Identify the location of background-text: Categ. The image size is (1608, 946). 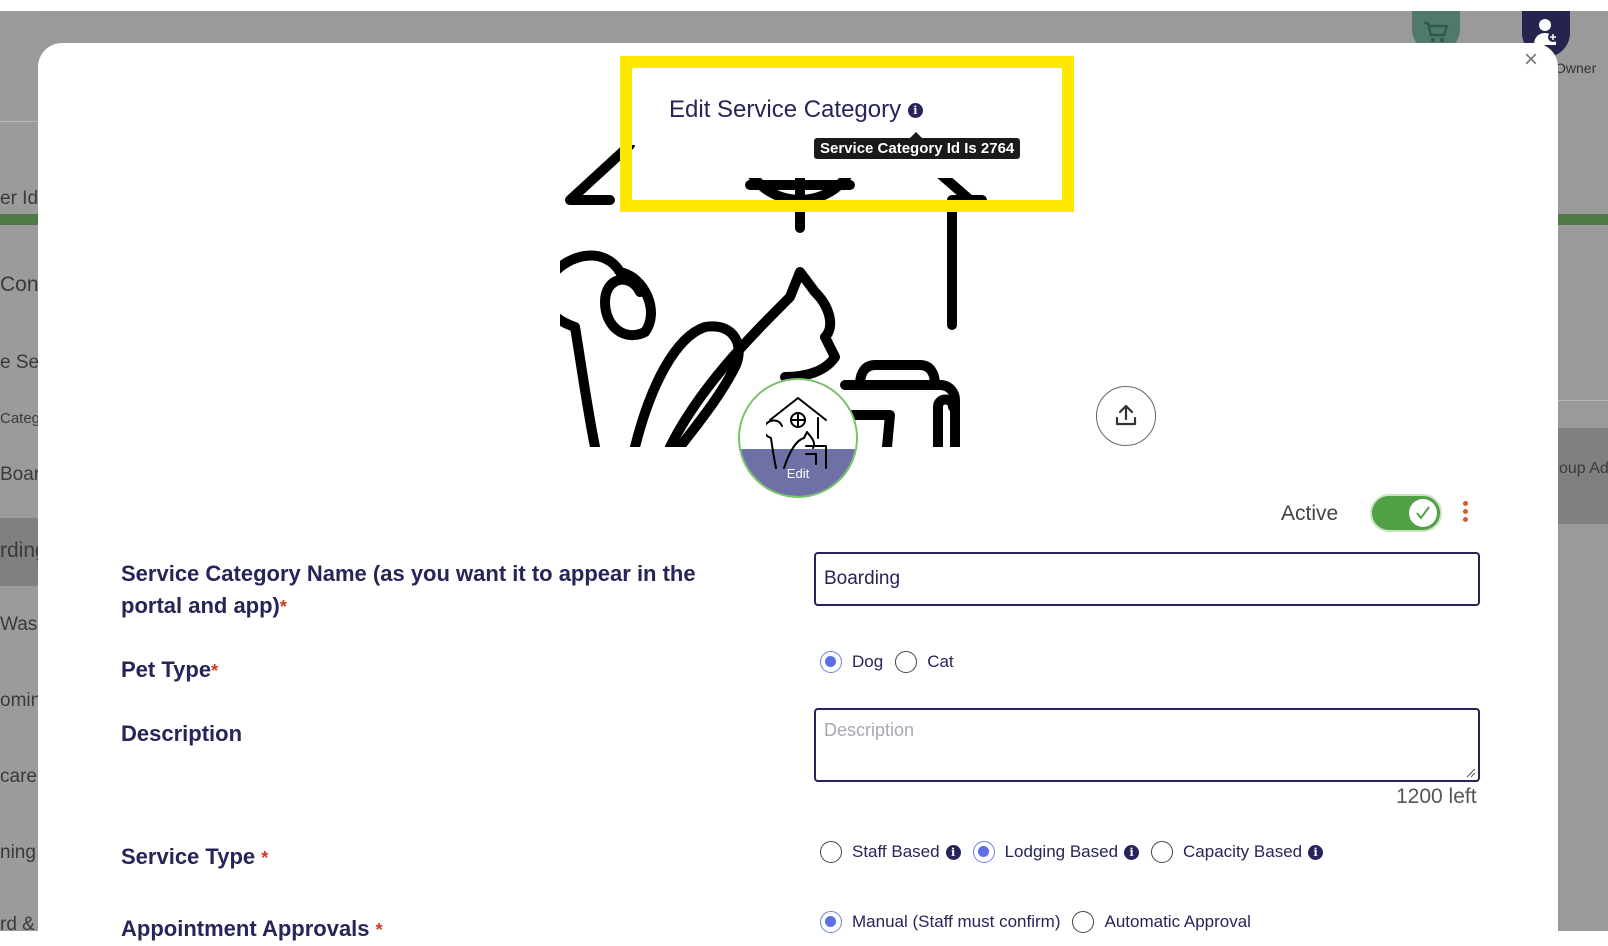
(20, 418).